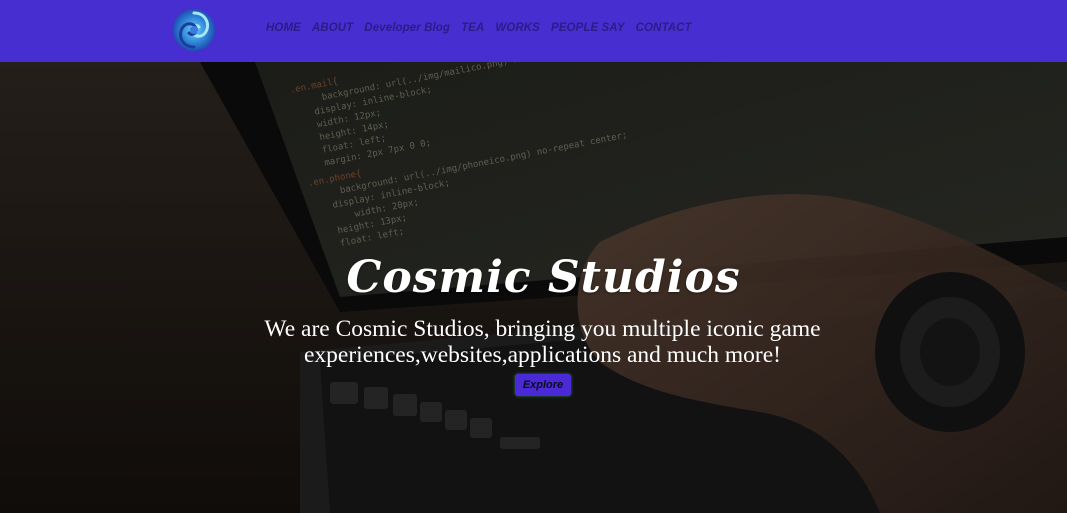 The width and height of the screenshot is (1067, 513). What do you see at coordinates (543, 385) in the screenshot?
I see `explore-button: Explore` at bounding box center [543, 385].